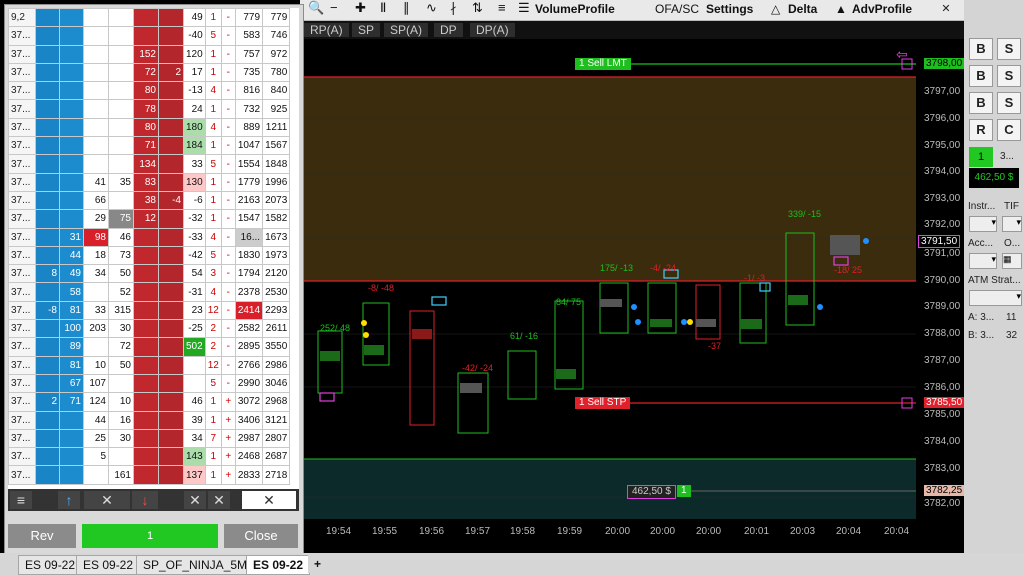  I want to click on crosshair-icon: ✚, so click(360, 8).